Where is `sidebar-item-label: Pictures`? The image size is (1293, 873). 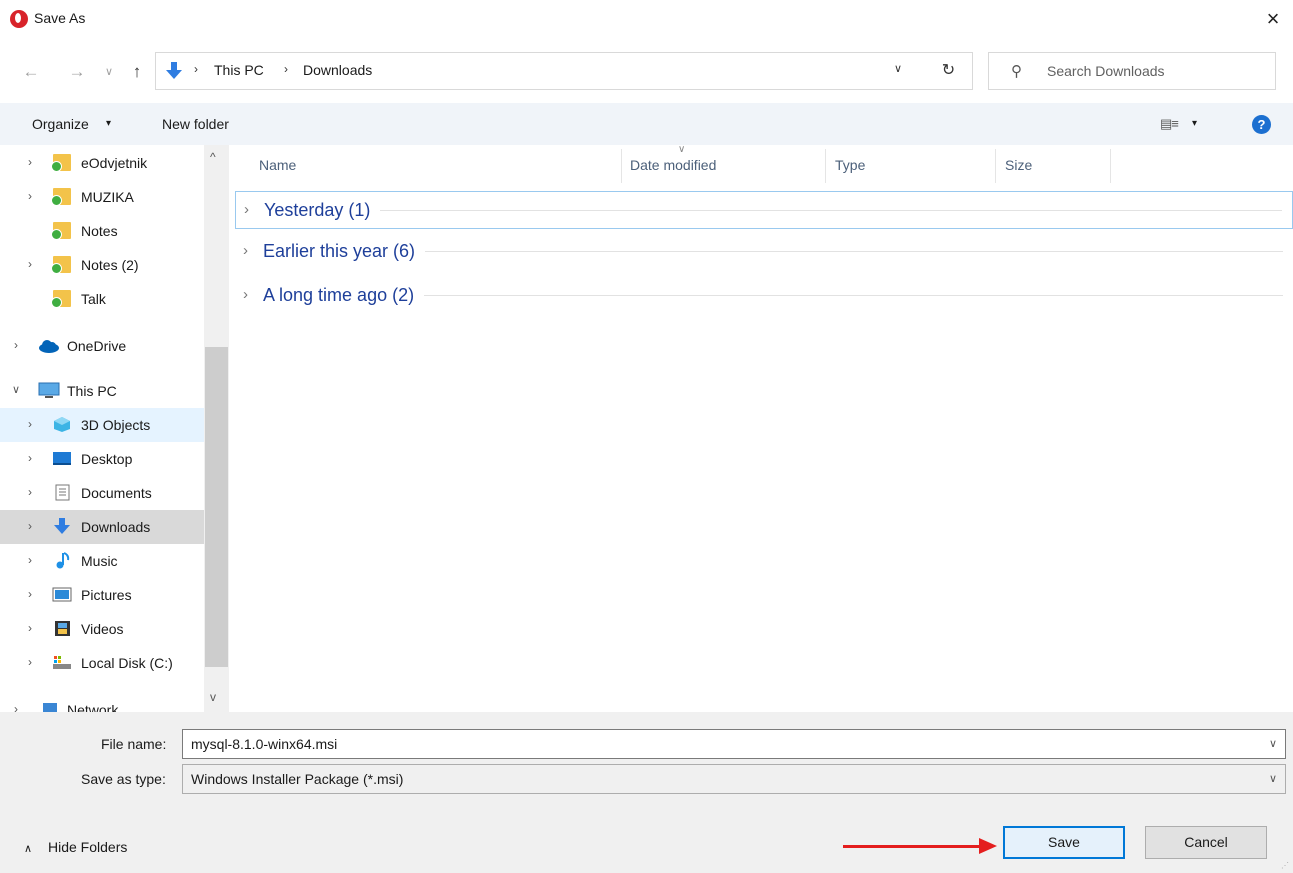 sidebar-item-label: Pictures is located at coordinates (106, 595).